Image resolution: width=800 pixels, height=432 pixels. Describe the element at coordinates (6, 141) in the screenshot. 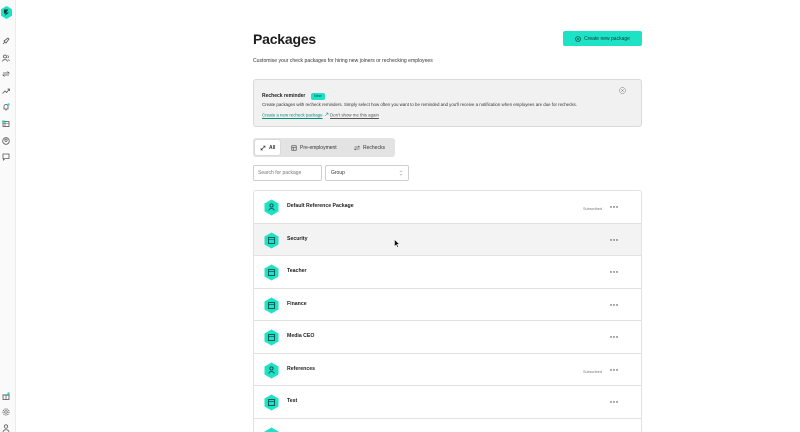

I see `account-icon` at that location.